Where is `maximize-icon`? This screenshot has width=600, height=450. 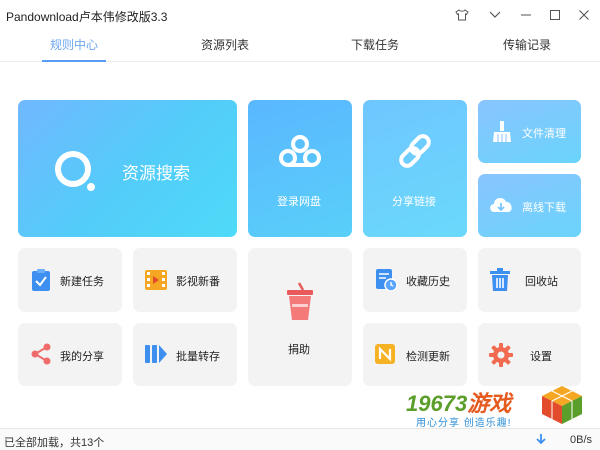
maximize-icon is located at coordinates (555, 15).